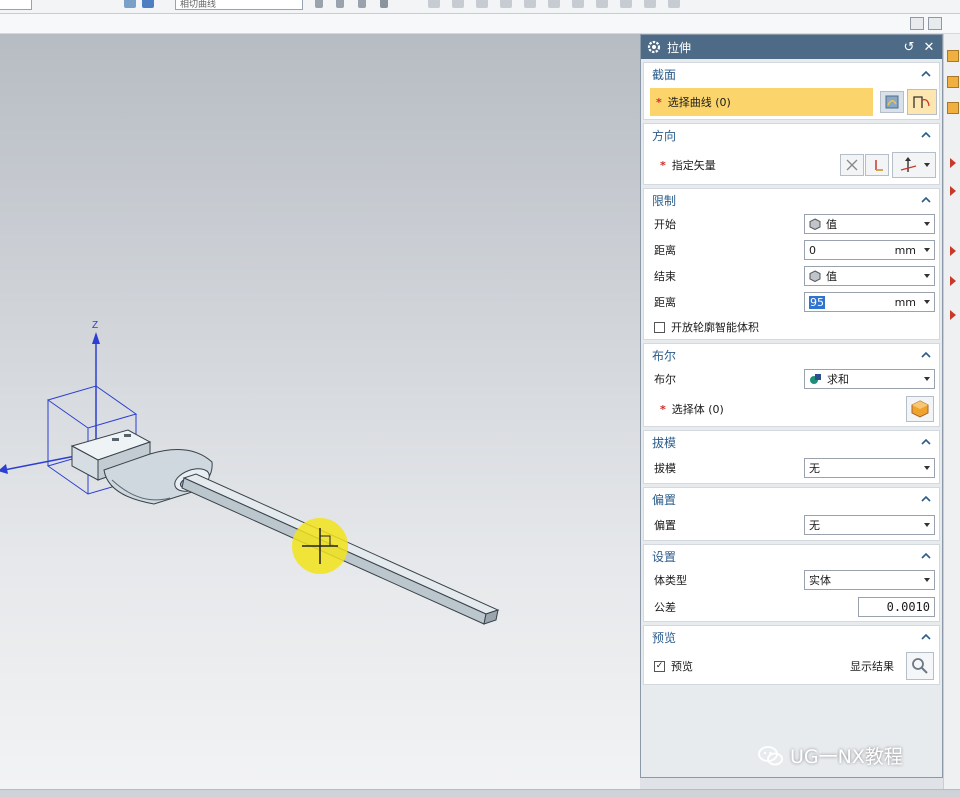 The width and height of the screenshot is (960, 797). Describe the element at coordinates (791, 666) in the screenshot. I see `preview-row: ✓ 预览 显示结果` at that location.